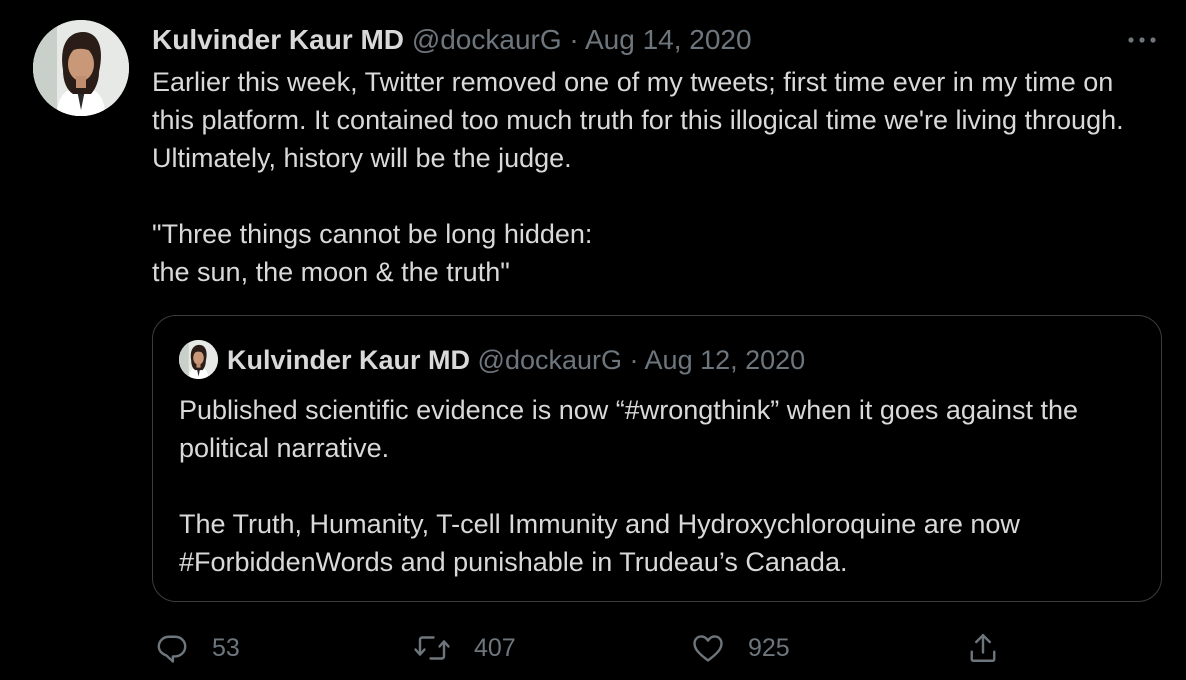 The height and width of the screenshot is (680, 1186). I want to click on avatar-photo, so click(81, 68).